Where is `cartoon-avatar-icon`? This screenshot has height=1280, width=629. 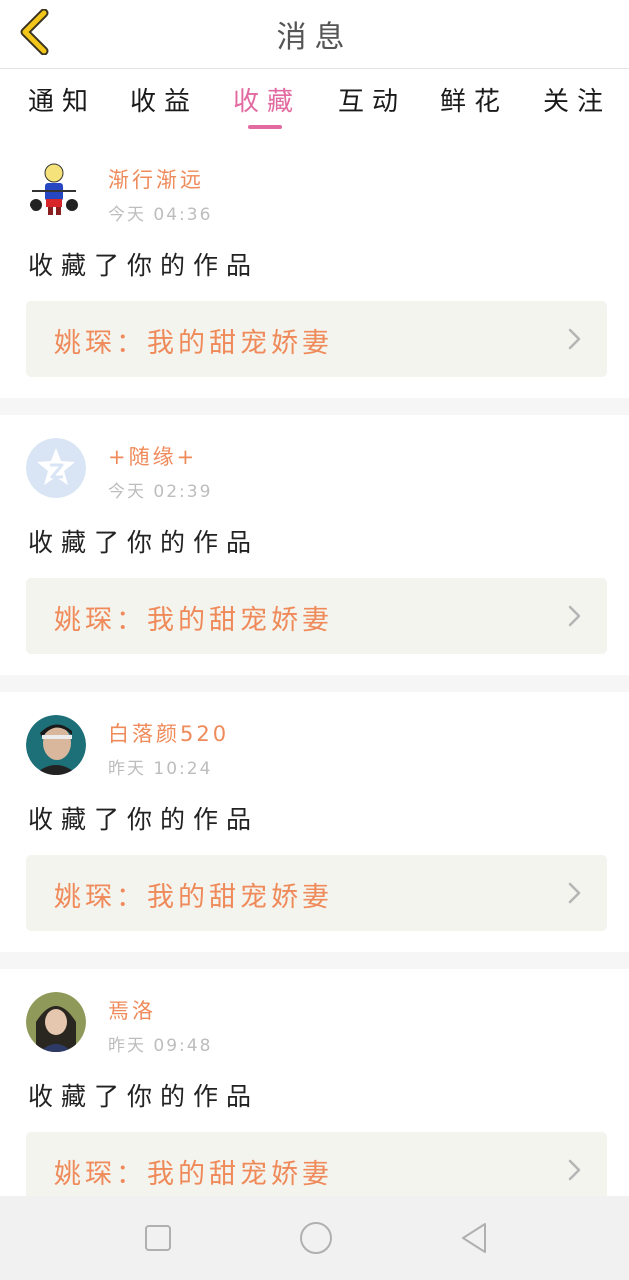
cartoon-avatar-icon is located at coordinates (56, 191).